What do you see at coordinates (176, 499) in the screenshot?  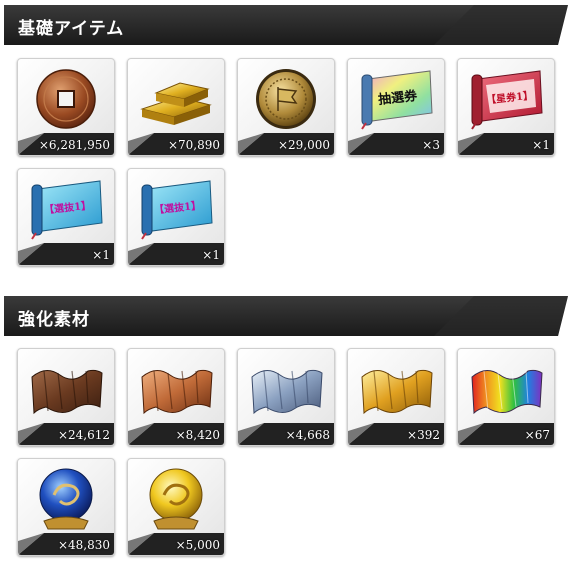 I see `gold-dragon-orb-icon` at bounding box center [176, 499].